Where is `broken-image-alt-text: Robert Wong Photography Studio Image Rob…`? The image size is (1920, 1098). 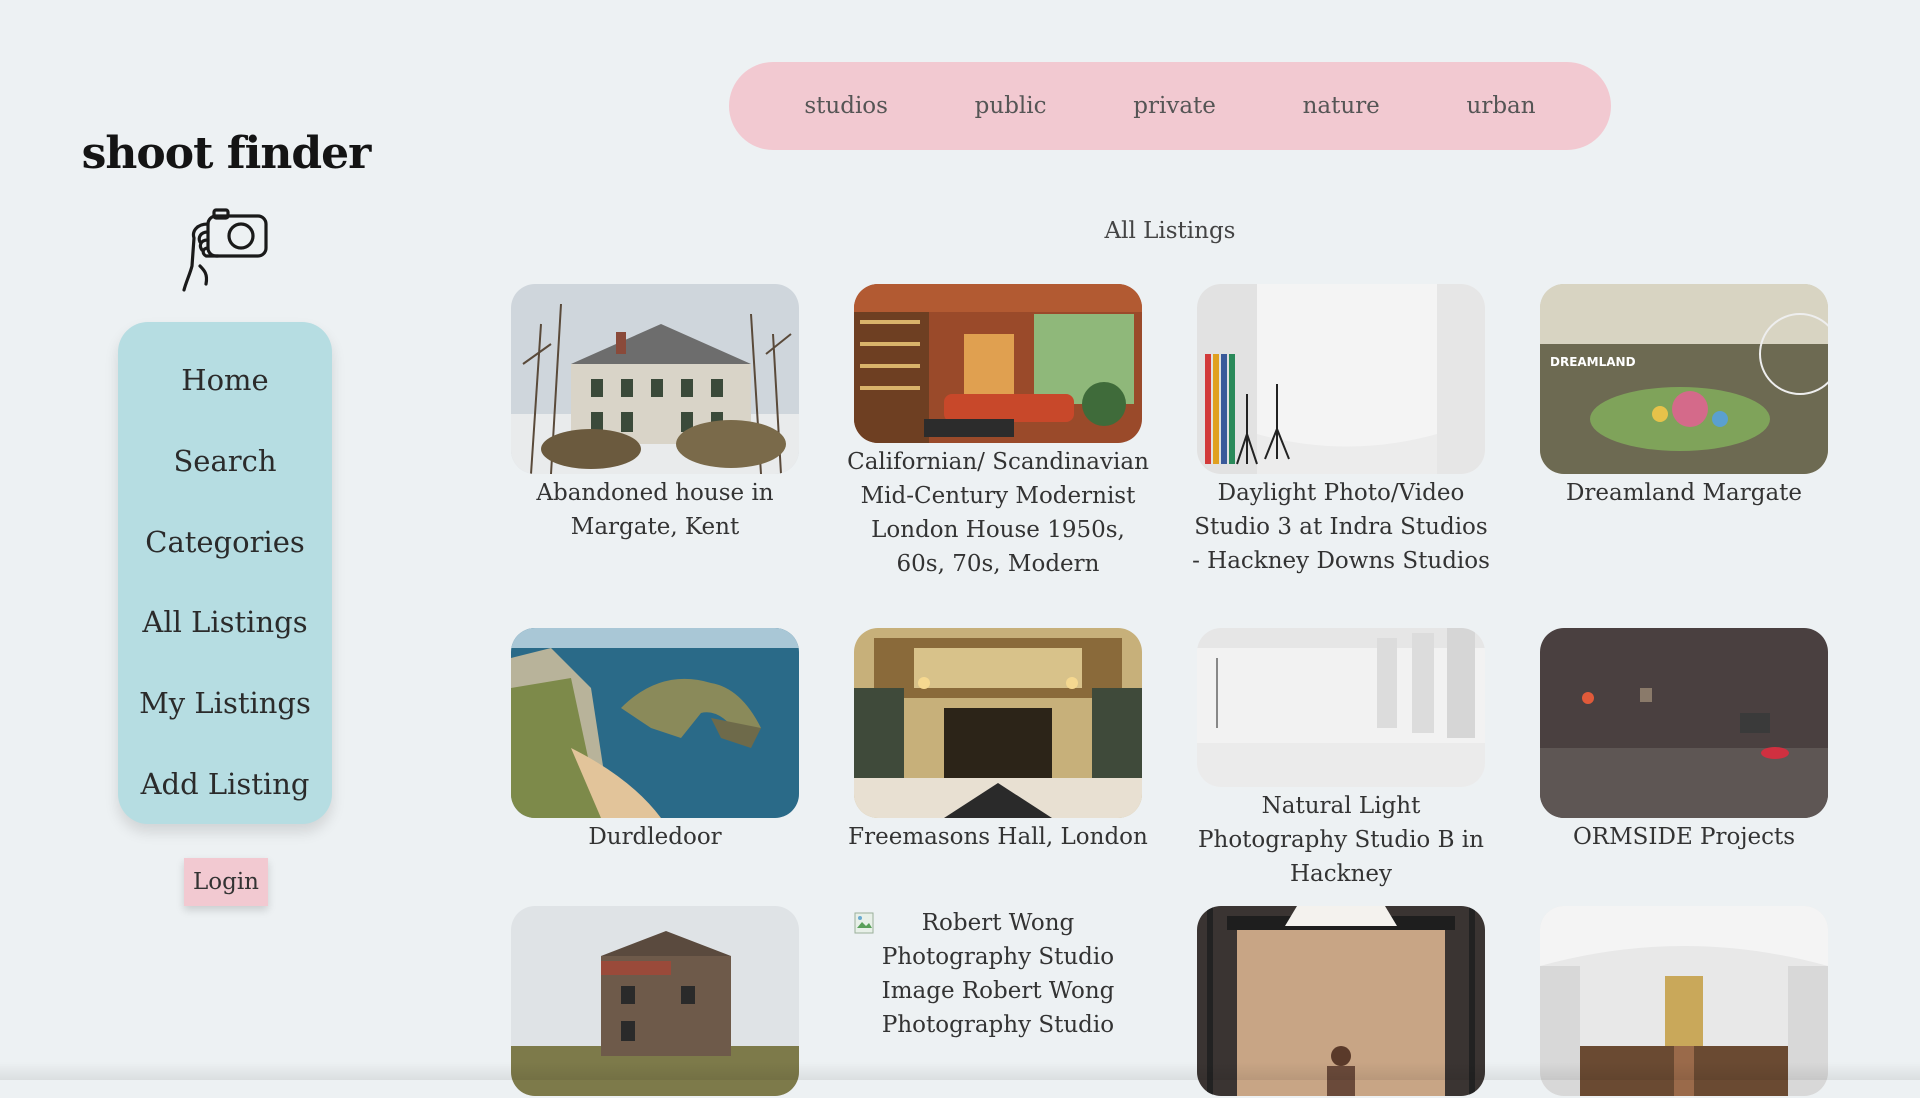 broken-image-alt-text: Robert Wong Photography Studio Image Rob… is located at coordinates (998, 974).